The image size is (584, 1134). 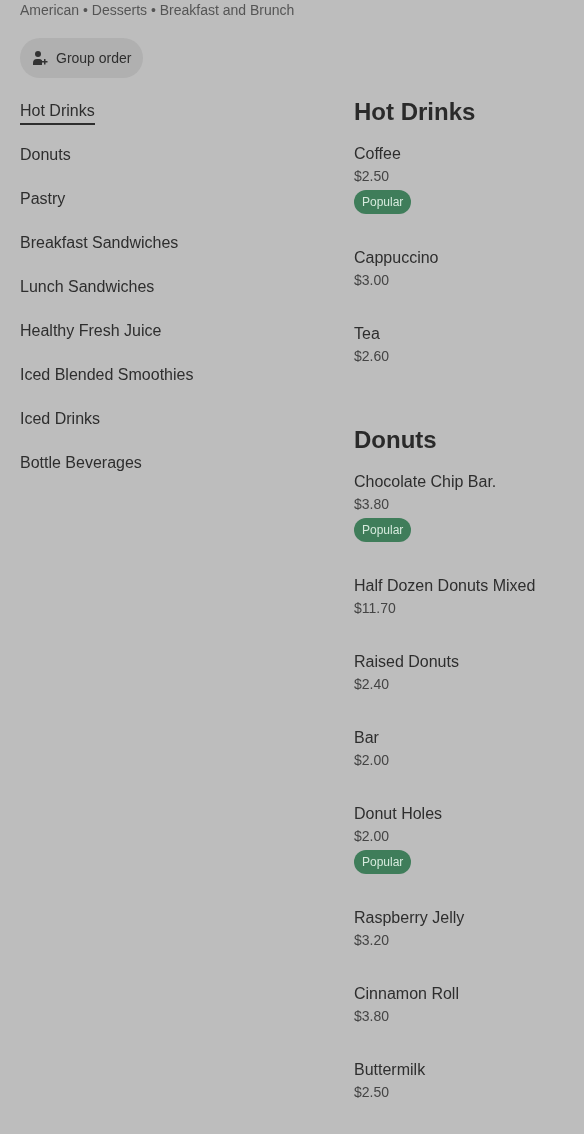 What do you see at coordinates (372, 356) in the screenshot?
I see `item-price: $2.60` at bounding box center [372, 356].